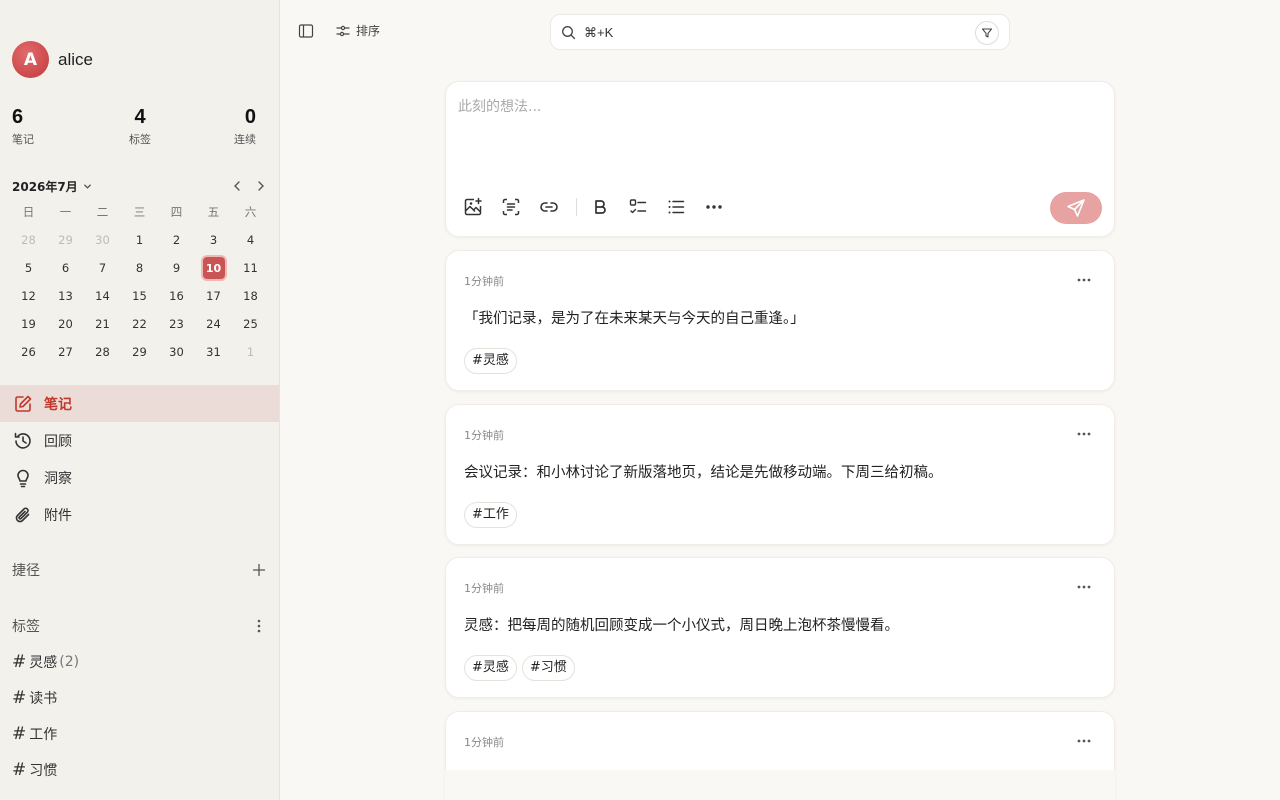 This screenshot has height=800, width=1280. What do you see at coordinates (306, 31) in the screenshot?
I see `toggle-sidebar-button` at bounding box center [306, 31].